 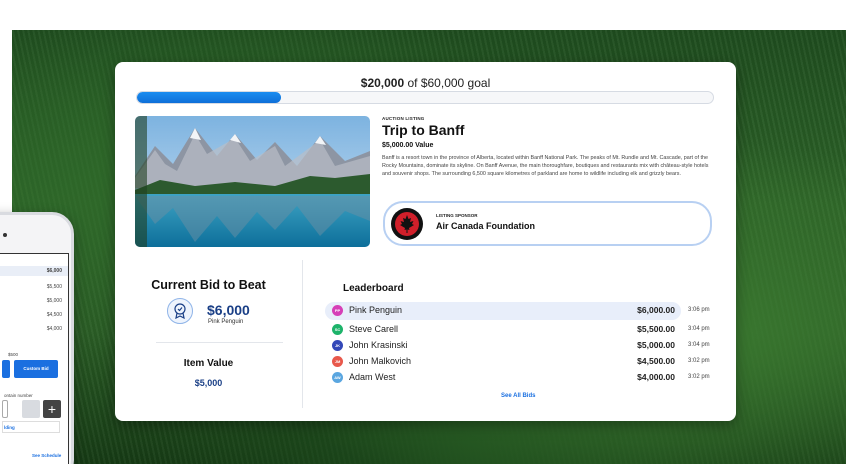 I want to click on phone-bid-row: $5,000, so click(x=54, y=301).